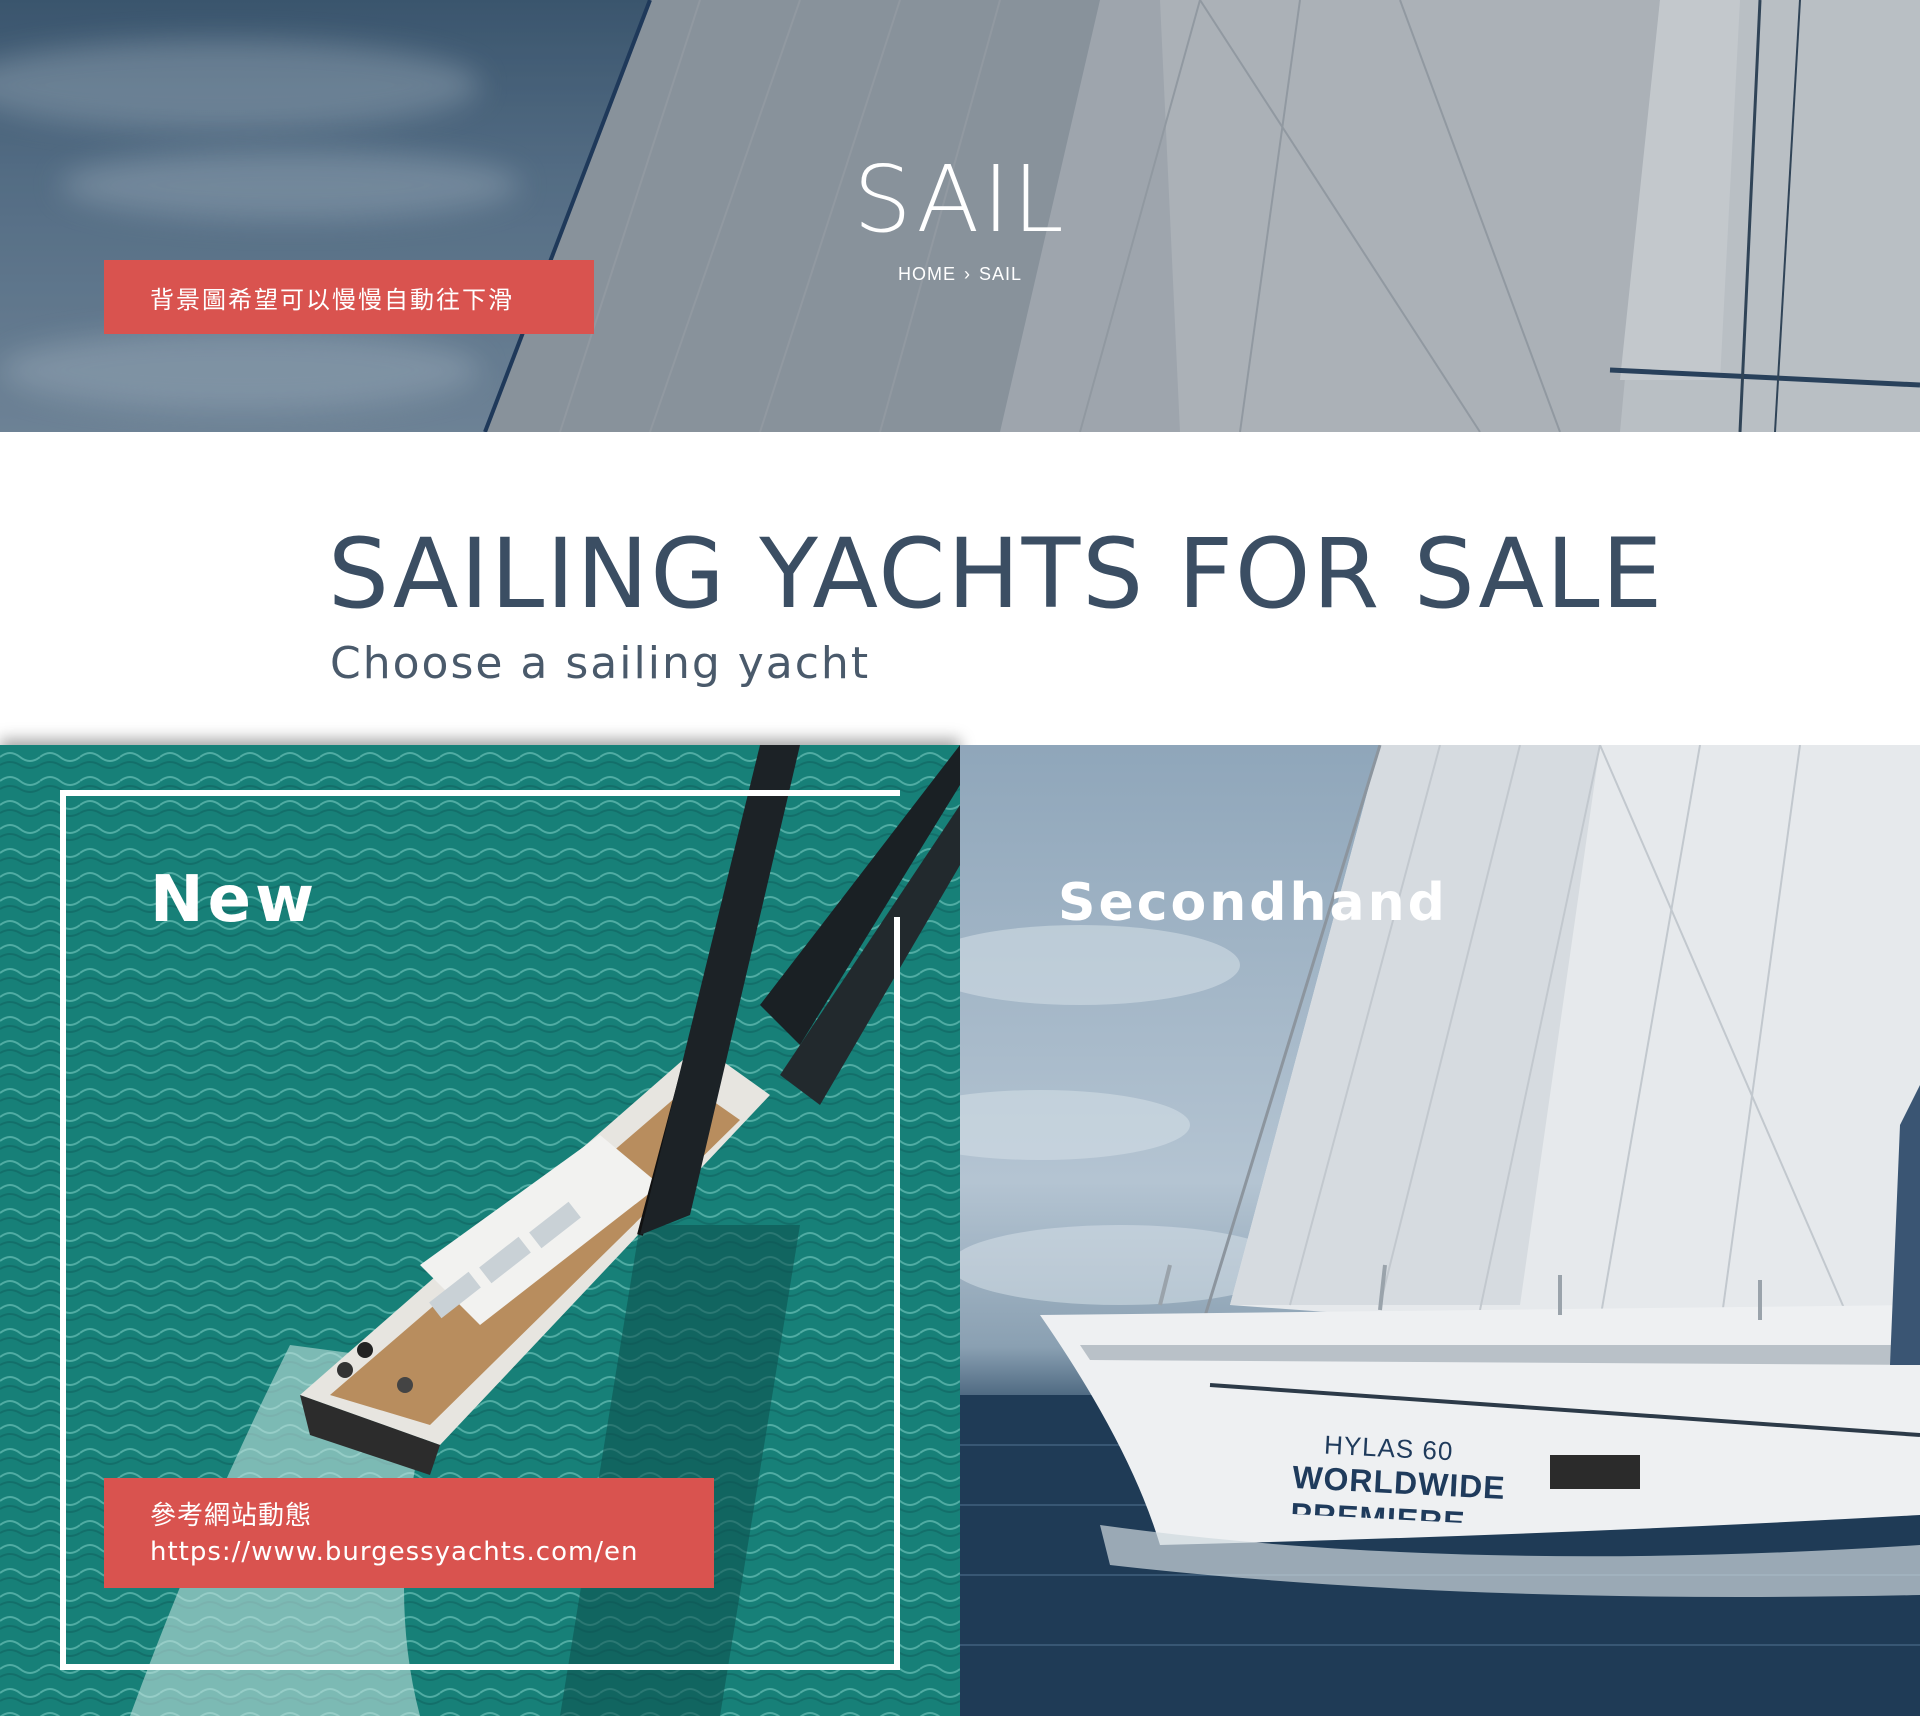 This screenshot has width=1920, height=1716. Describe the element at coordinates (409, 1533) in the screenshot. I see `reference-note: 參考網站動態 https://www.burgessyachts.com/en` at that location.